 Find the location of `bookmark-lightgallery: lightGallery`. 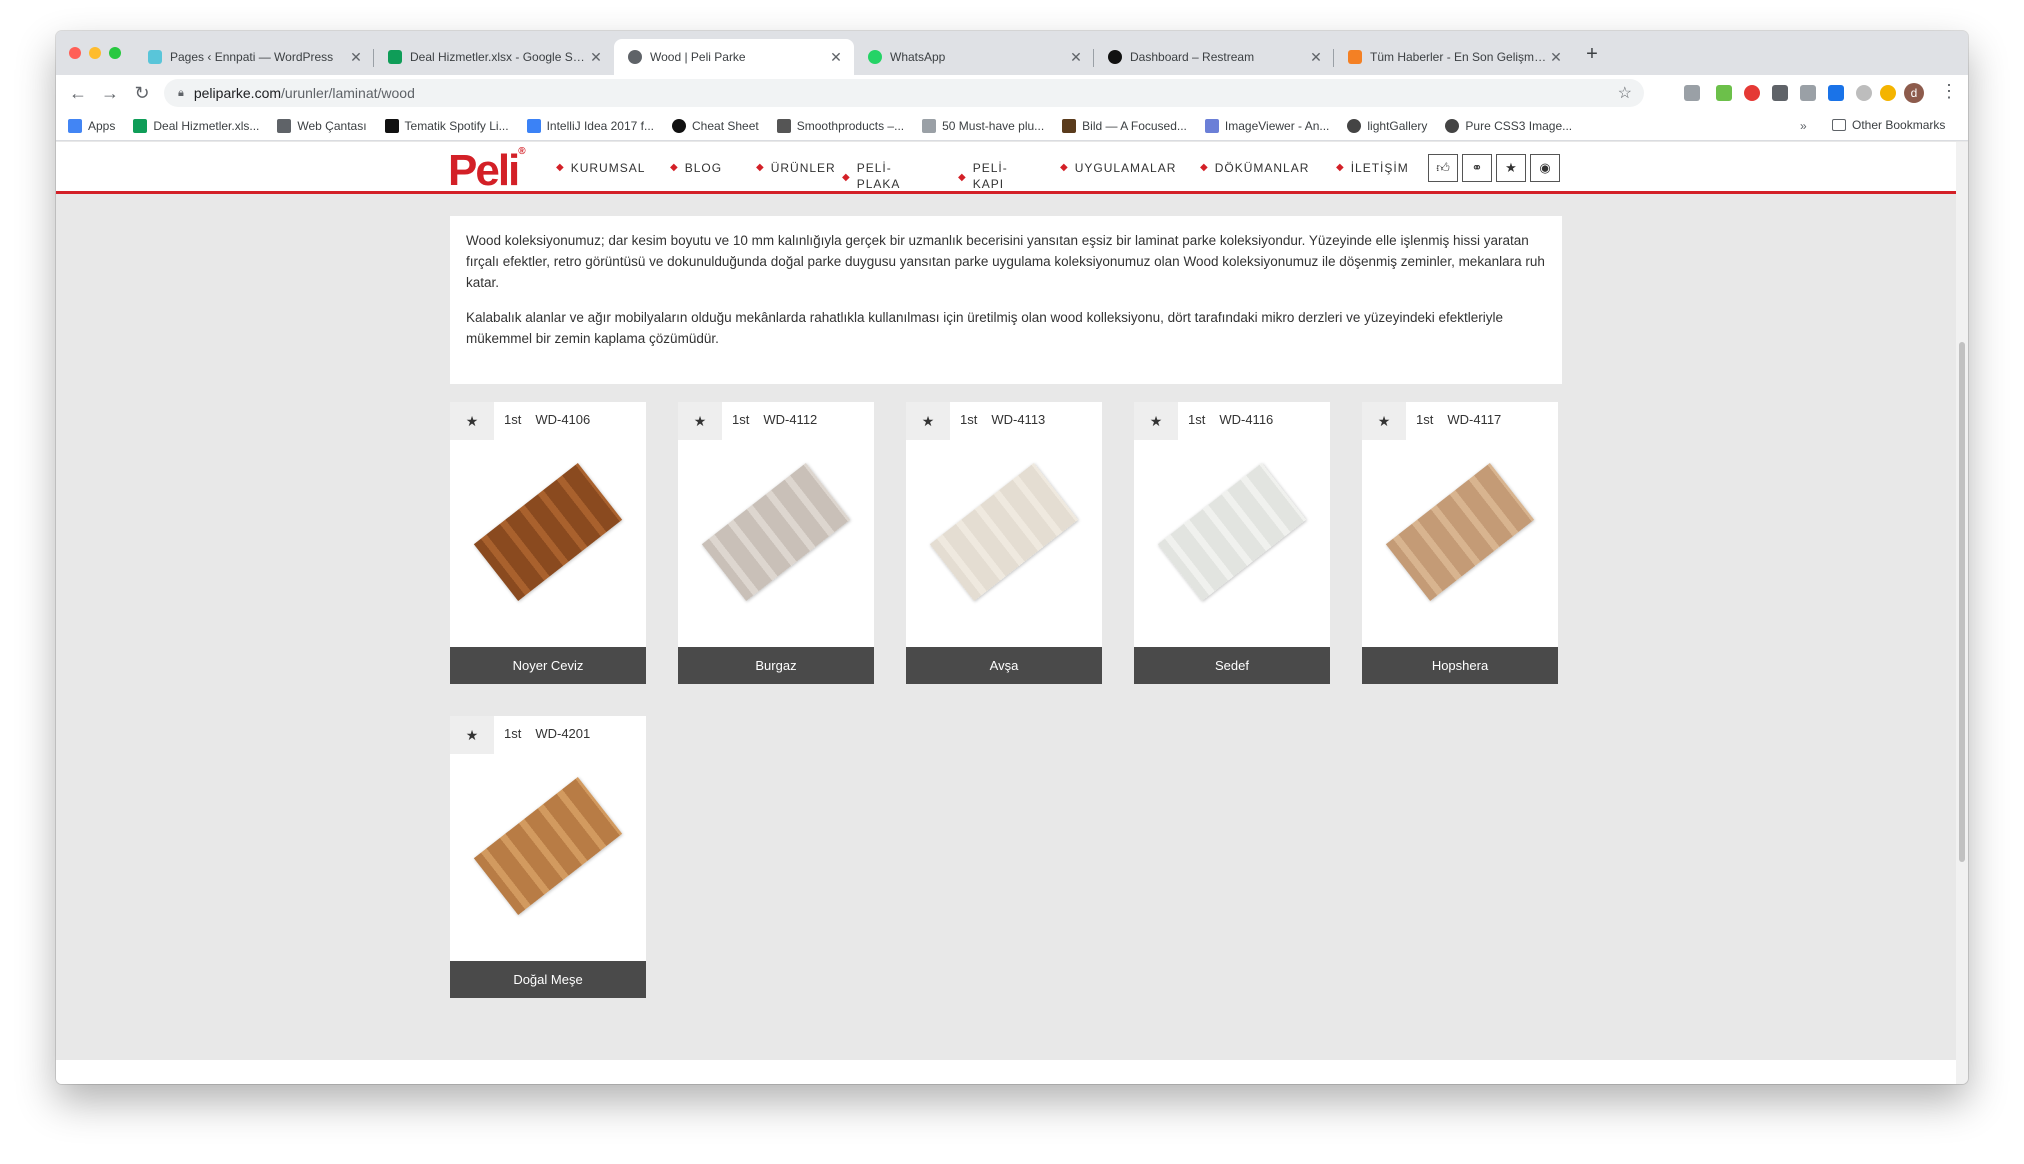

bookmark-lightgallery: lightGallery is located at coordinates (1387, 125).